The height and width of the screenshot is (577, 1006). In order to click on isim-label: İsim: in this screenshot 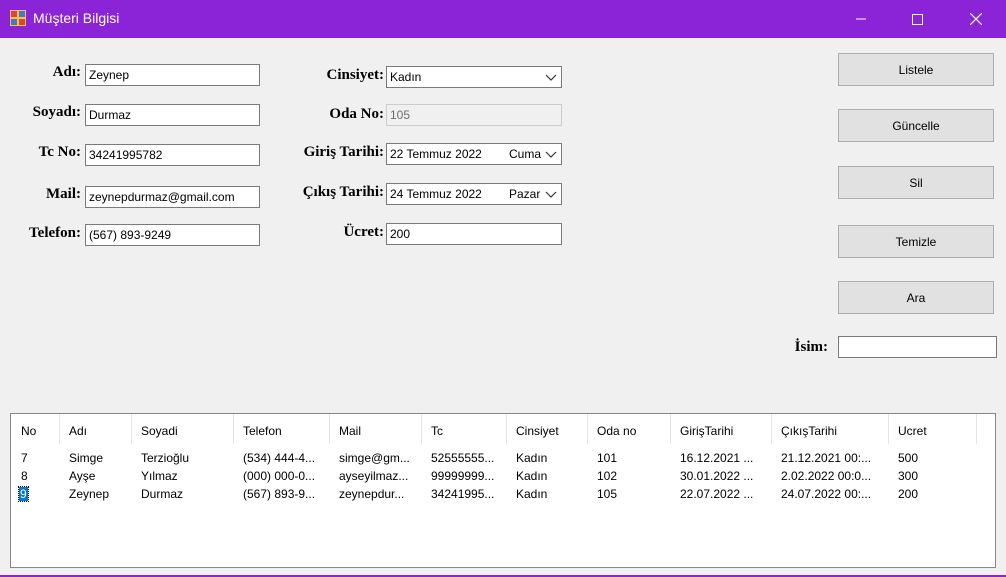, I will do `click(811, 347)`.